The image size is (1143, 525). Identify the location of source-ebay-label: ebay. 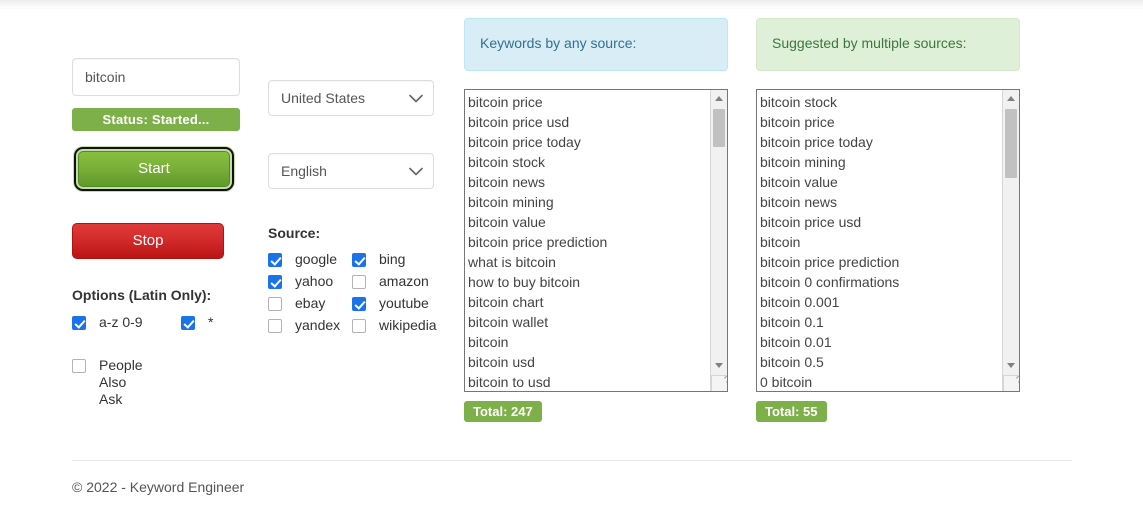
(310, 303).